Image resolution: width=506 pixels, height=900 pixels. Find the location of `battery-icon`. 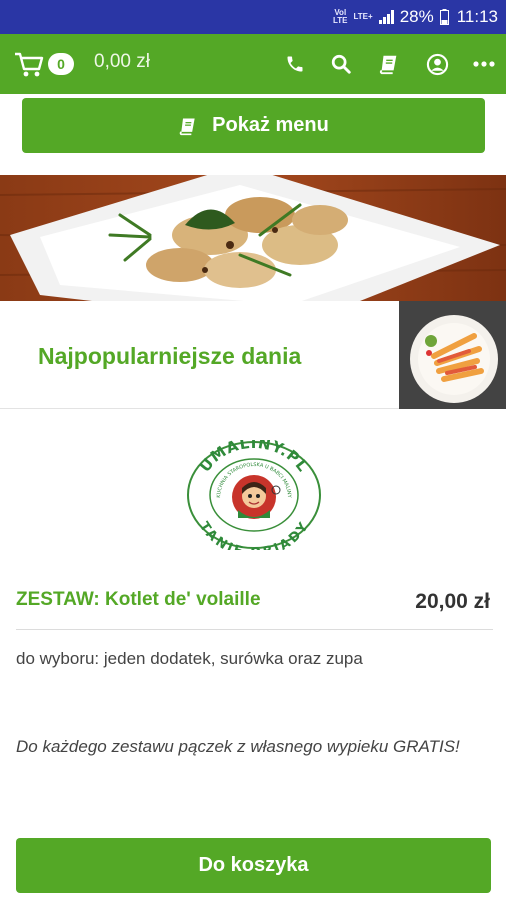

battery-icon is located at coordinates (444, 17).